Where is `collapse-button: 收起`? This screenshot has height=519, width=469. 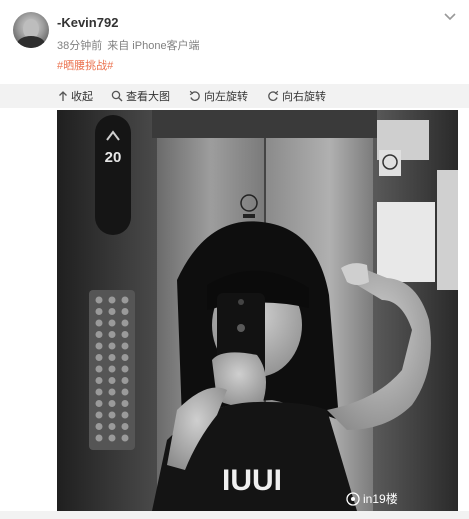
collapse-button: 收起 is located at coordinates (75, 96).